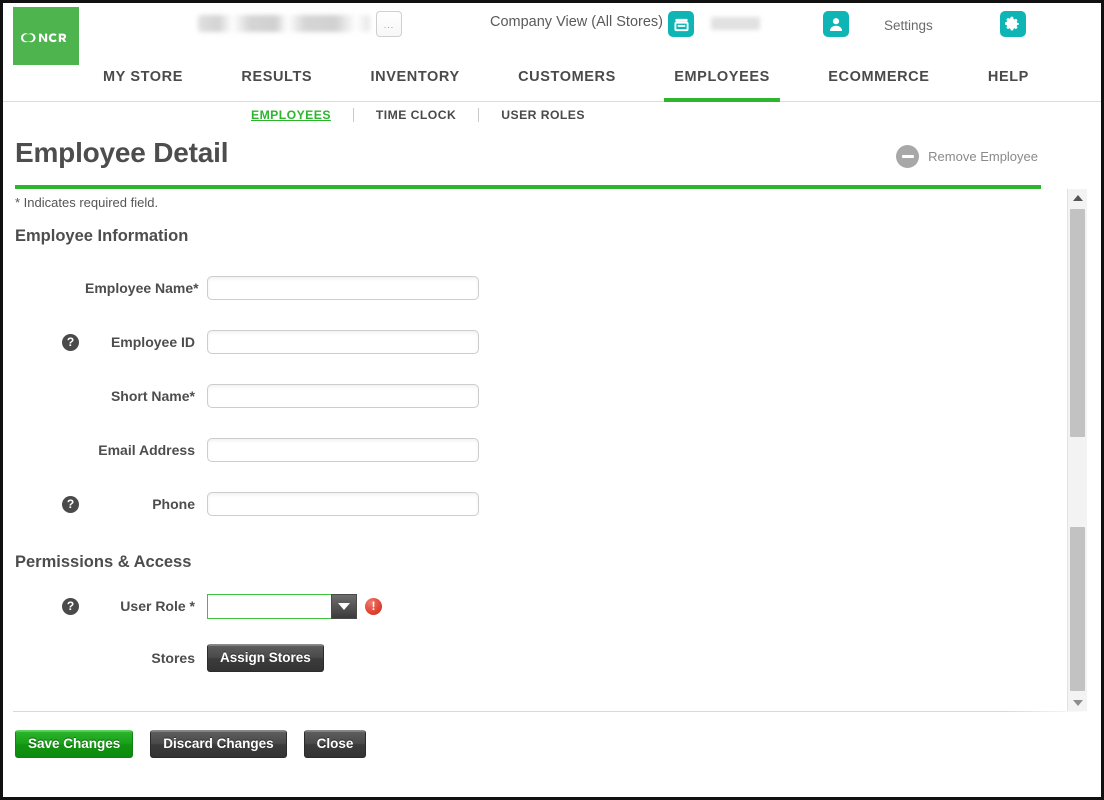 Image resolution: width=1104 pixels, height=800 pixels. I want to click on ncr-logo-icon, so click(44, 38).